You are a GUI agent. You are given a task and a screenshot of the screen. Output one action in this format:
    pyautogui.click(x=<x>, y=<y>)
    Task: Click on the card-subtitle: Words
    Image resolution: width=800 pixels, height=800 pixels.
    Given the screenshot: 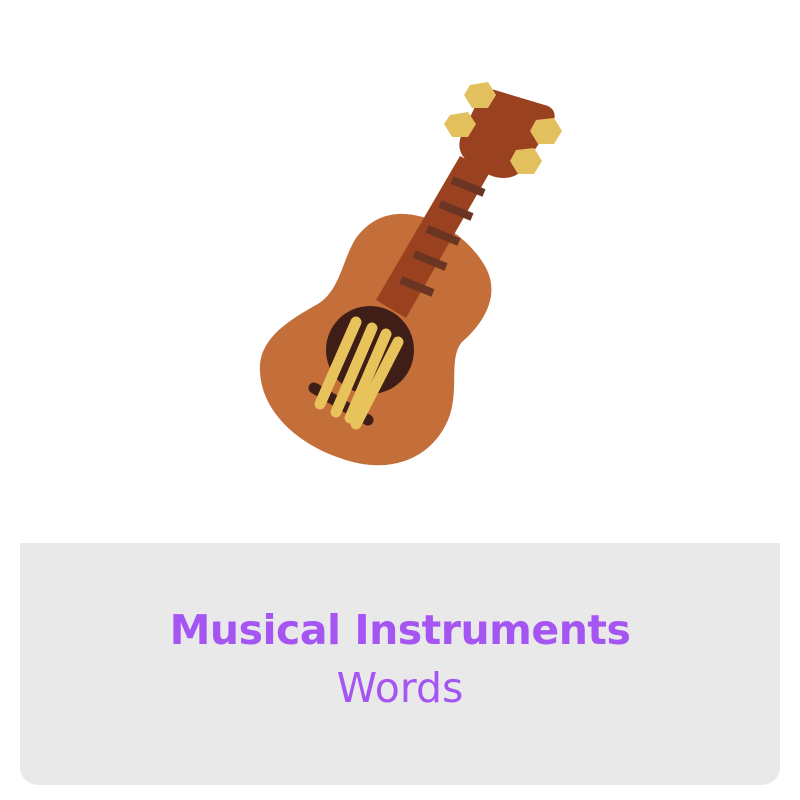 What is the action you would take?
    pyautogui.click(x=400, y=688)
    